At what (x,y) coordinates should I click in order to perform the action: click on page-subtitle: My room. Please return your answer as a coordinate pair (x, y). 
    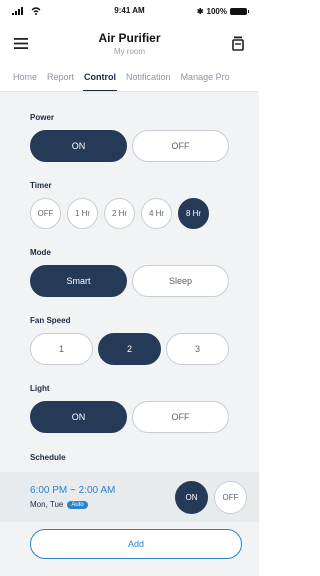
    Looking at the image, I should click on (129, 51).